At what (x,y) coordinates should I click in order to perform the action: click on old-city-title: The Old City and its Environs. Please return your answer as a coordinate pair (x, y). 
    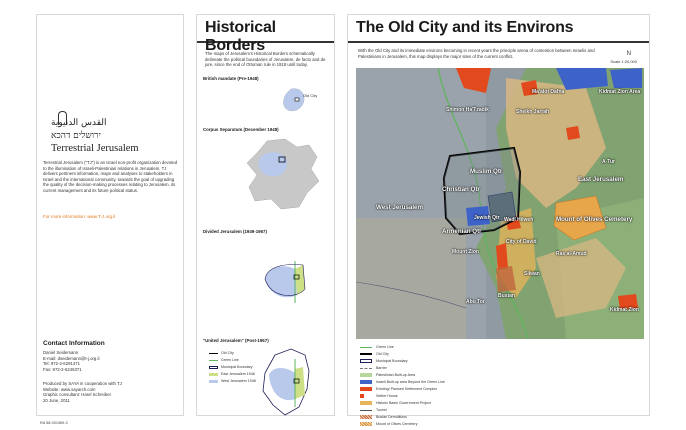
    Looking at the image, I should click on (465, 27).